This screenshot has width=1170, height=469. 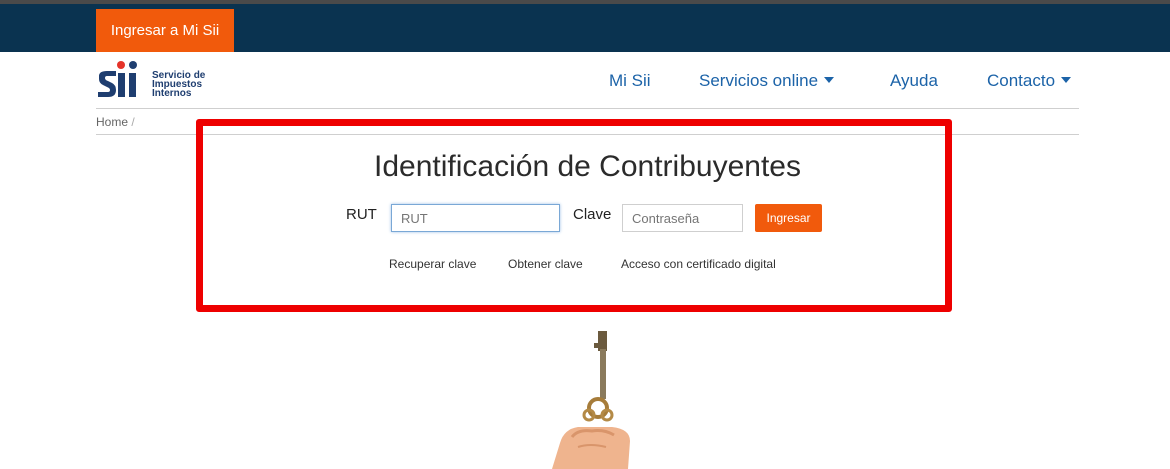 I want to click on logo-line-3: Internos, so click(x=172, y=93).